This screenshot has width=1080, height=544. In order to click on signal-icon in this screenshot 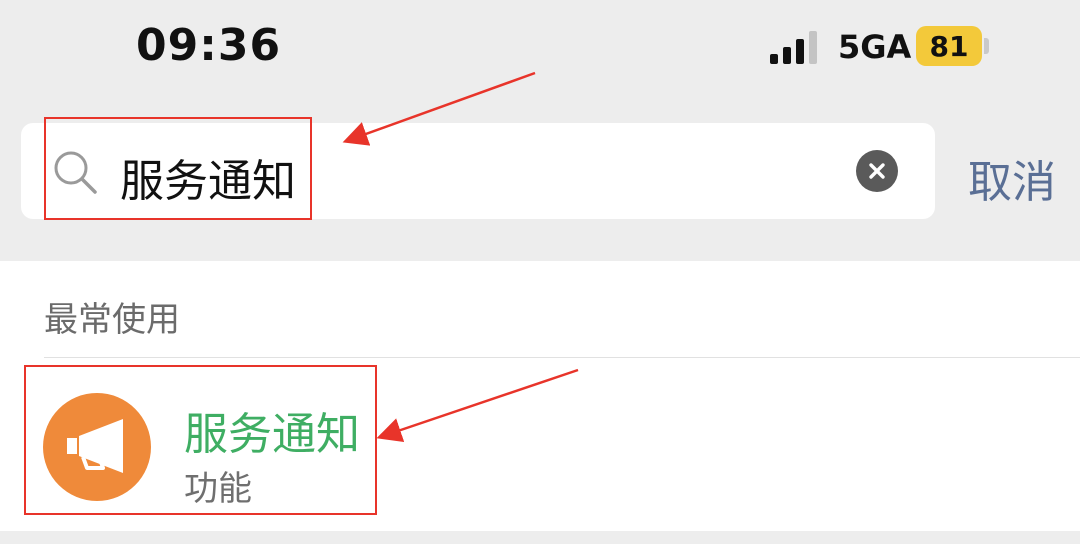, I will do `click(793, 47)`.